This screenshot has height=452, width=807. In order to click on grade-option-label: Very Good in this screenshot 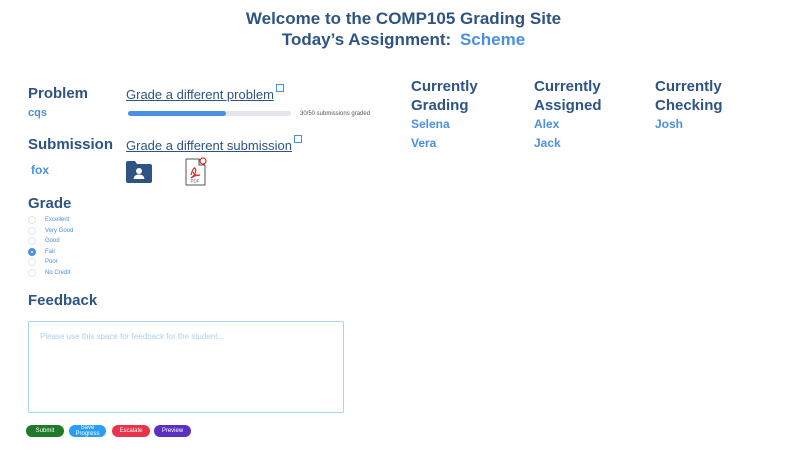, I will do `click(59, 230)`.